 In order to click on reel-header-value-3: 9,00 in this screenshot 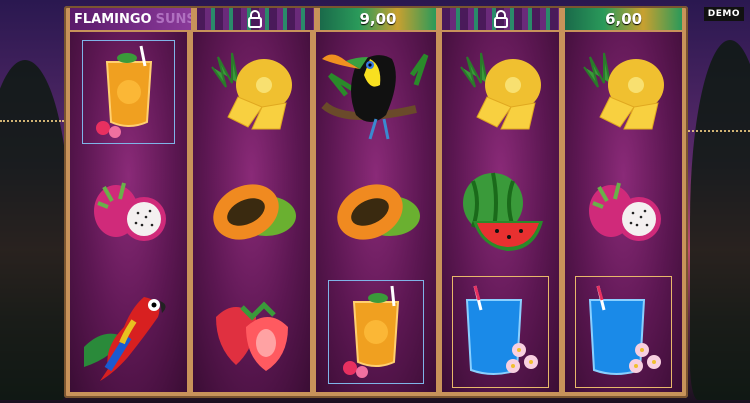, I will do `click(378, 19)`.